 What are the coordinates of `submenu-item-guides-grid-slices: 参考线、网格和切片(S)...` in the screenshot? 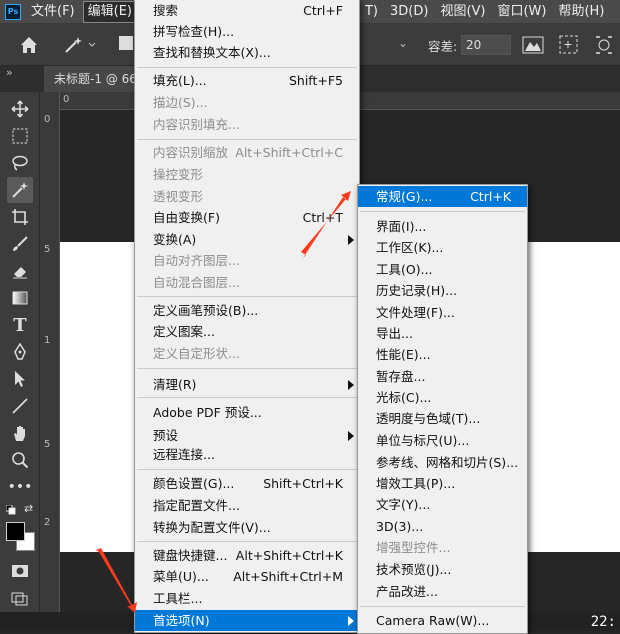 It's located at (442, 462).